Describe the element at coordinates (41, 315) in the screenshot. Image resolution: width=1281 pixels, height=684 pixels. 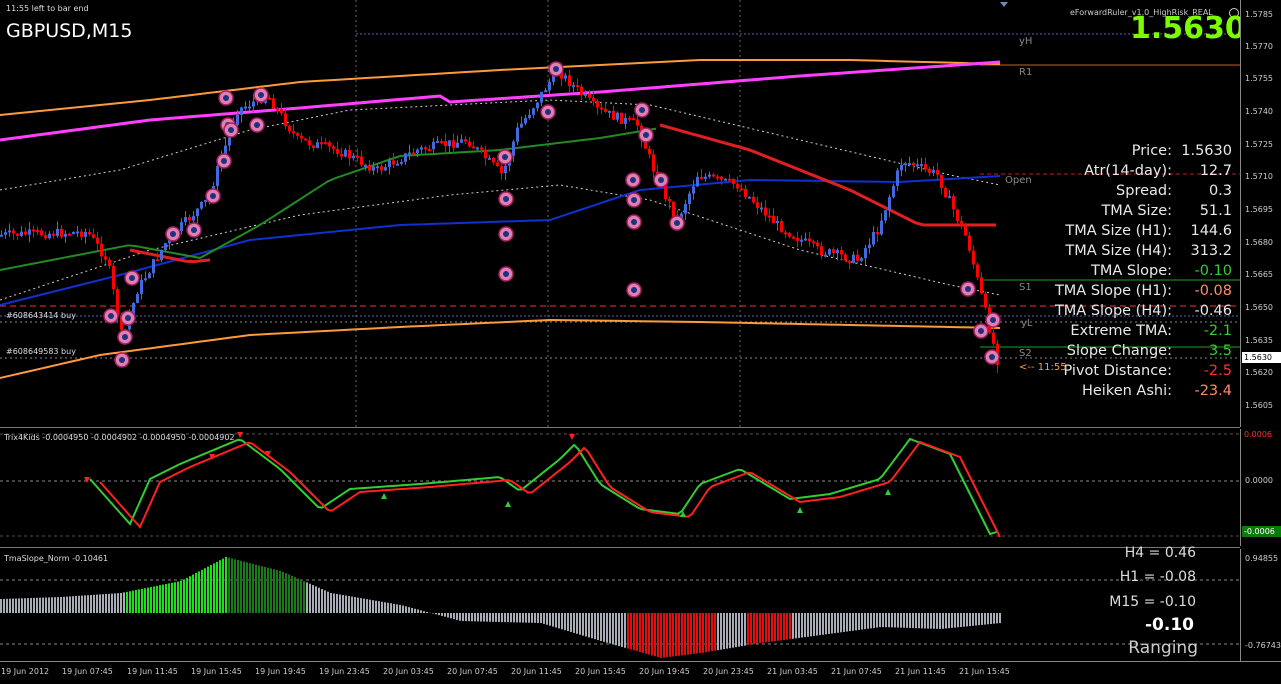
I see `order-label: #608643414 buy` at that location.